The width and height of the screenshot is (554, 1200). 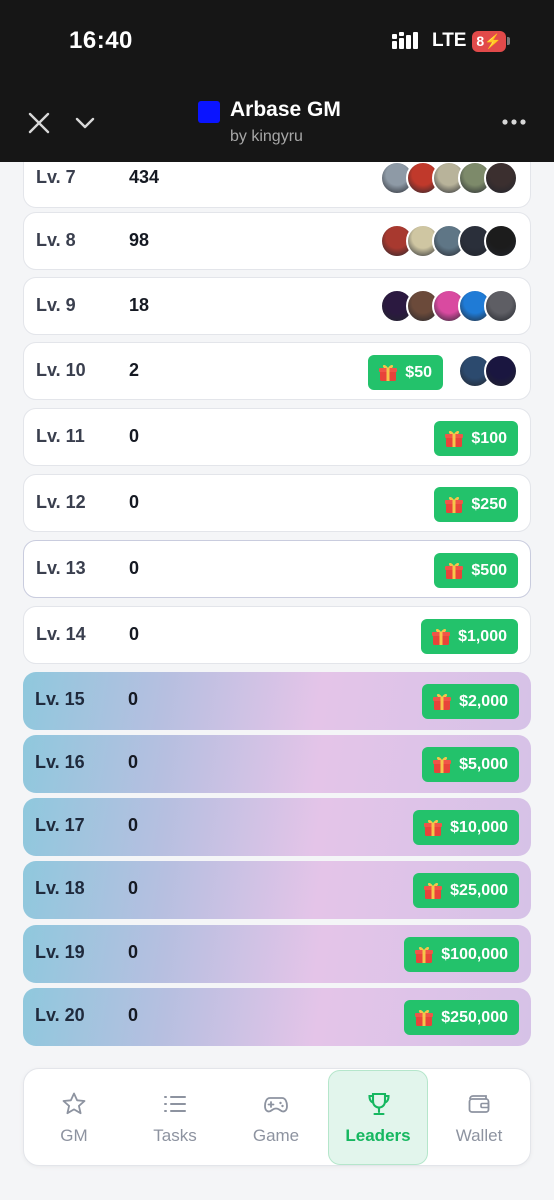 What do you see at coordinates (489, 570) in the screenshot?
I see `reward-amount: $500` at bounding box center [489, 570].